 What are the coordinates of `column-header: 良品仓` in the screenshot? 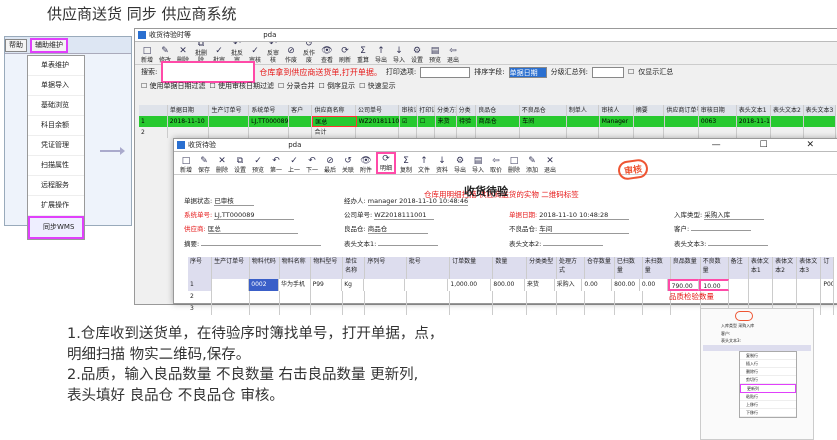 It's located at (498, 110).